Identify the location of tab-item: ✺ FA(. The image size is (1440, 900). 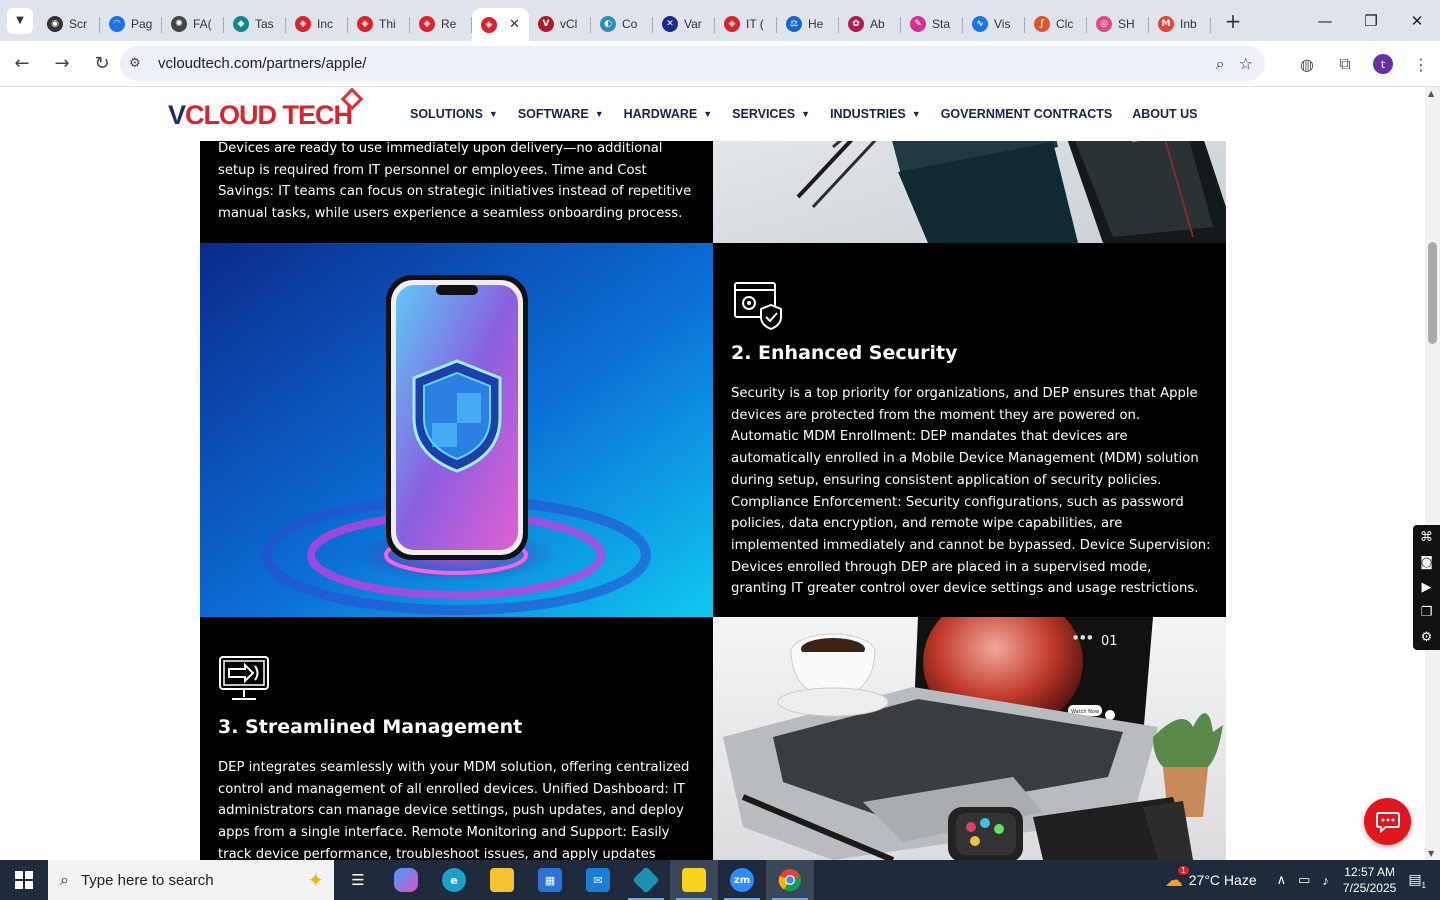
(193, 24).